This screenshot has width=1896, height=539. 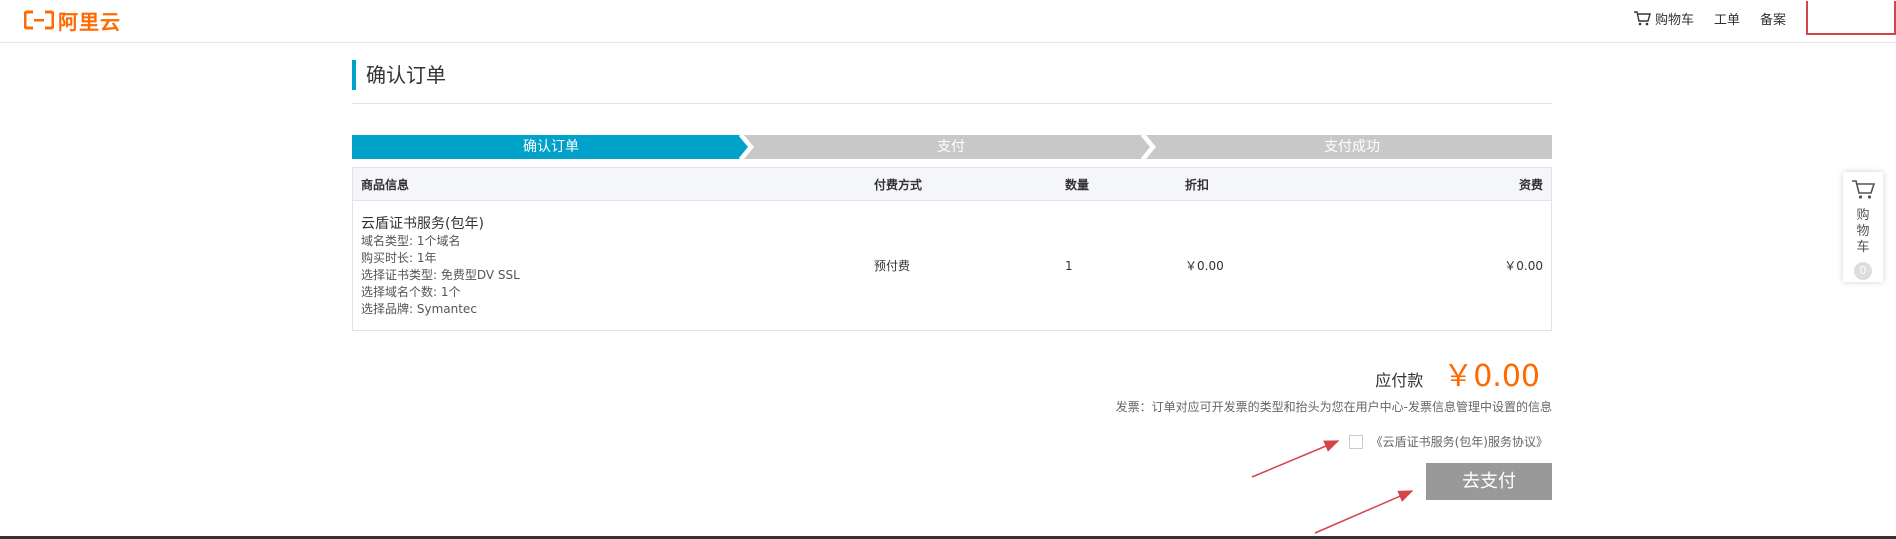 I want to click on table-header-row: 商品信息 付费方式 数量 折扣 资费, so click(x=952, y=184).